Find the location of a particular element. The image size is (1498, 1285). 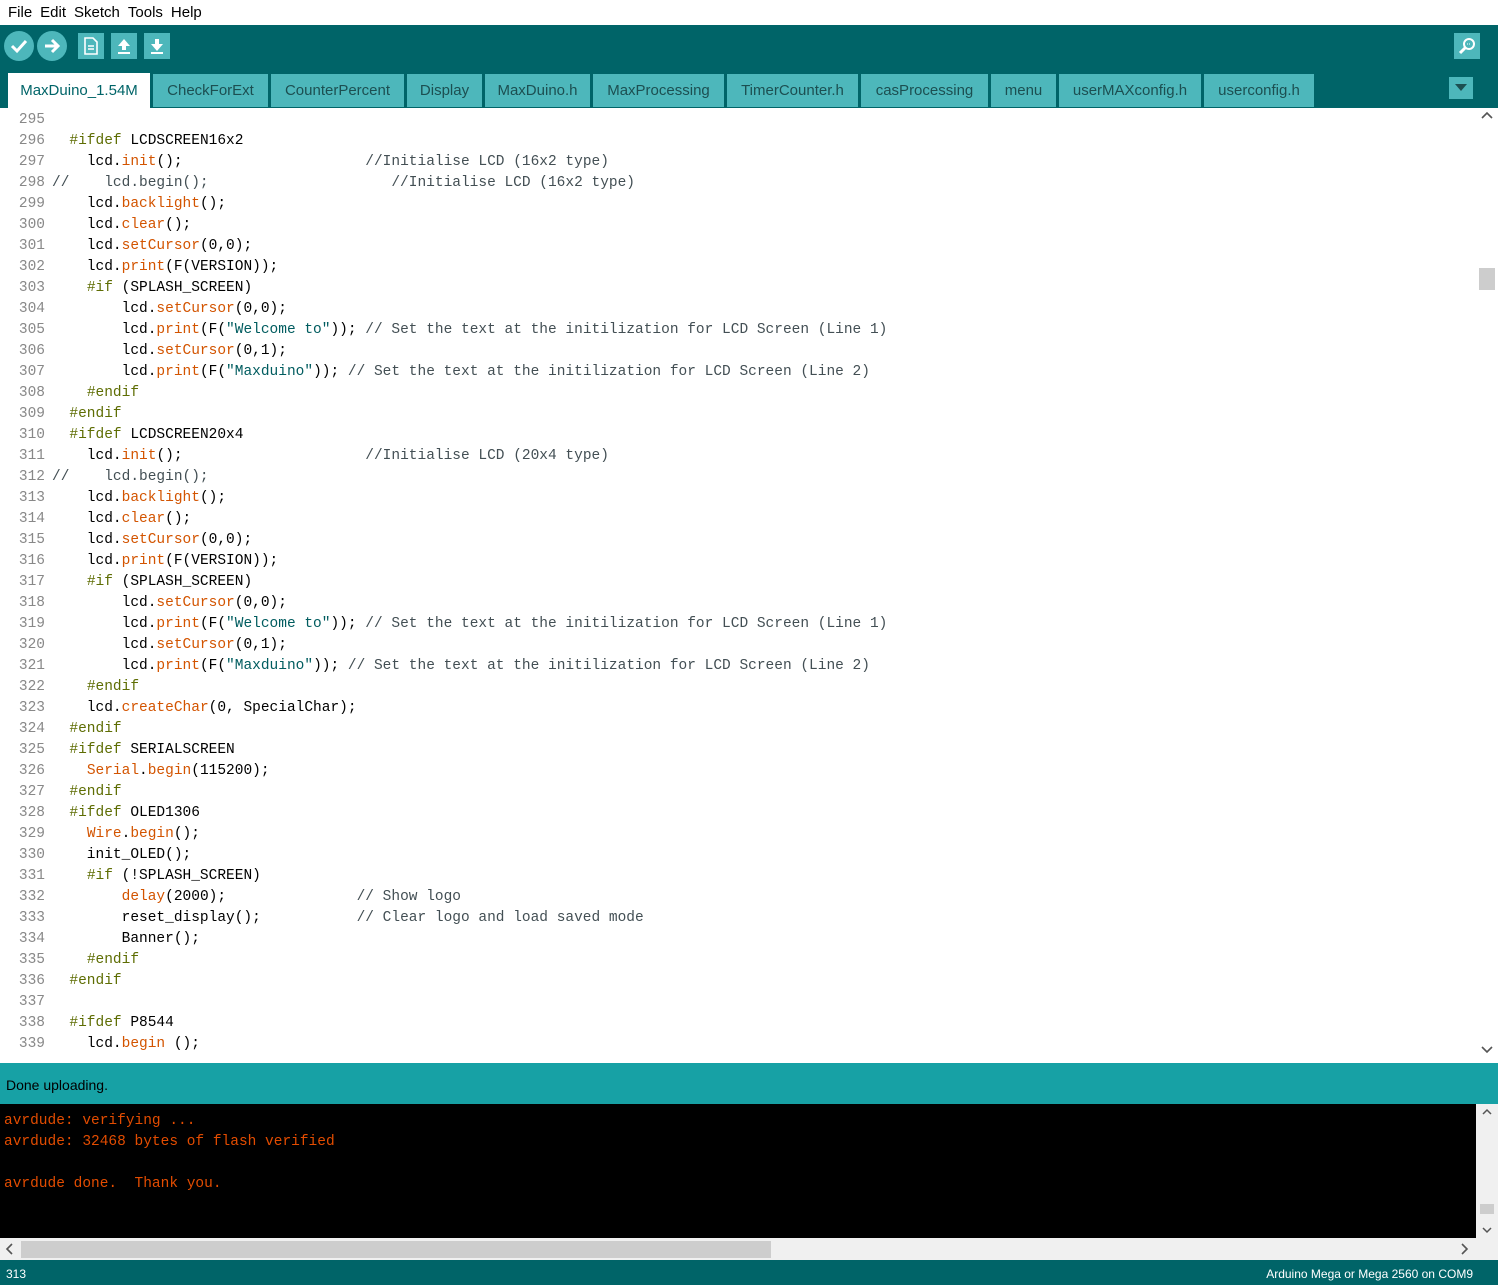

code-line: 334 Banner(); is located at coordinates (735, 939).